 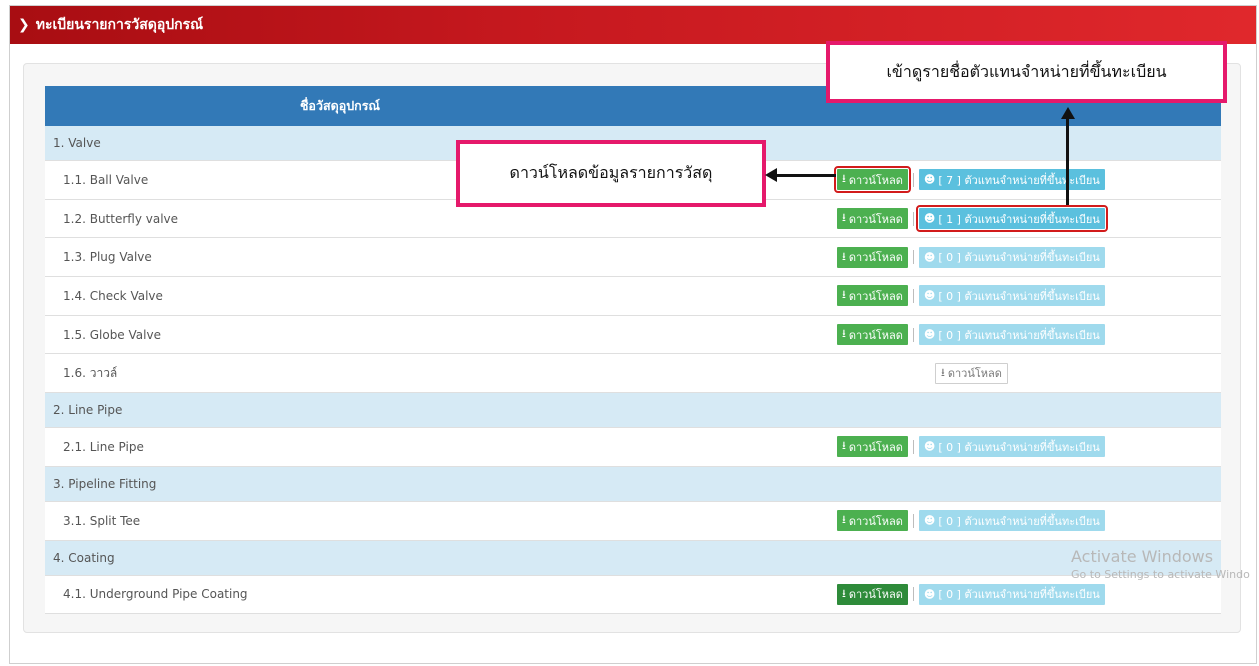 I want to click on group-label: 3. Pipeline Fitting, so click(x=105, y=483).